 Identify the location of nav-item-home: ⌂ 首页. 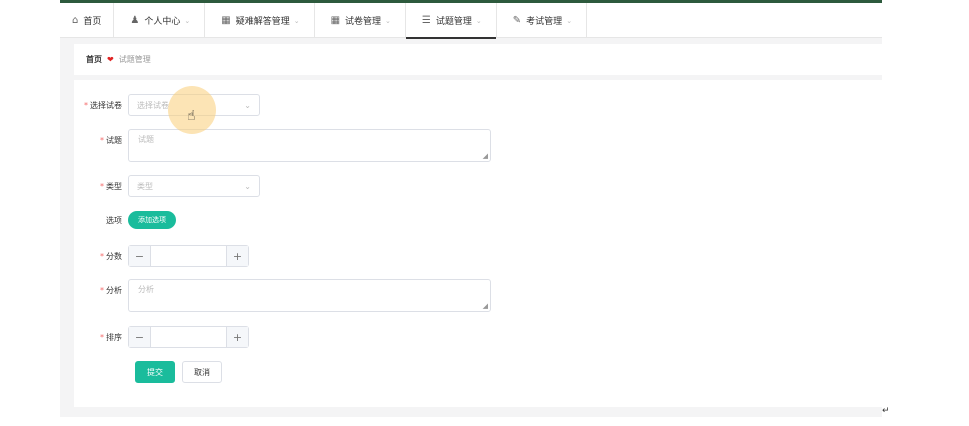
(87, 20).